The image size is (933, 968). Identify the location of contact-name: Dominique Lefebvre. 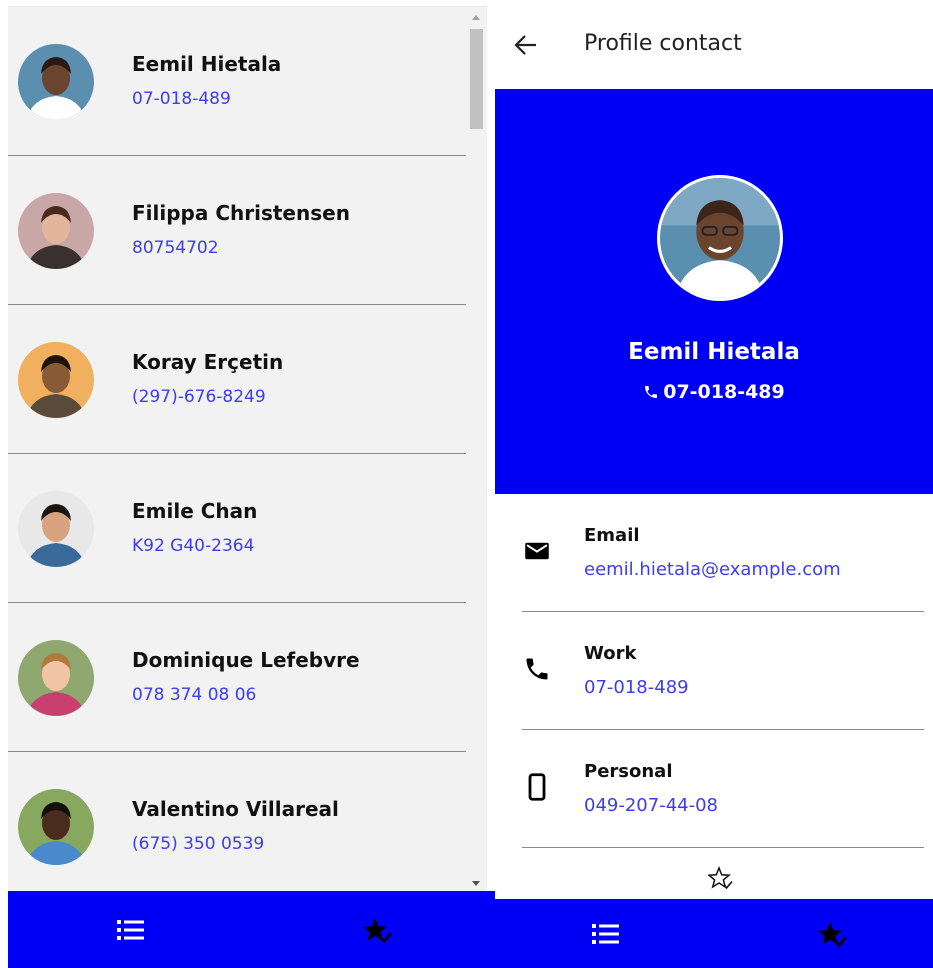
(246, 660).